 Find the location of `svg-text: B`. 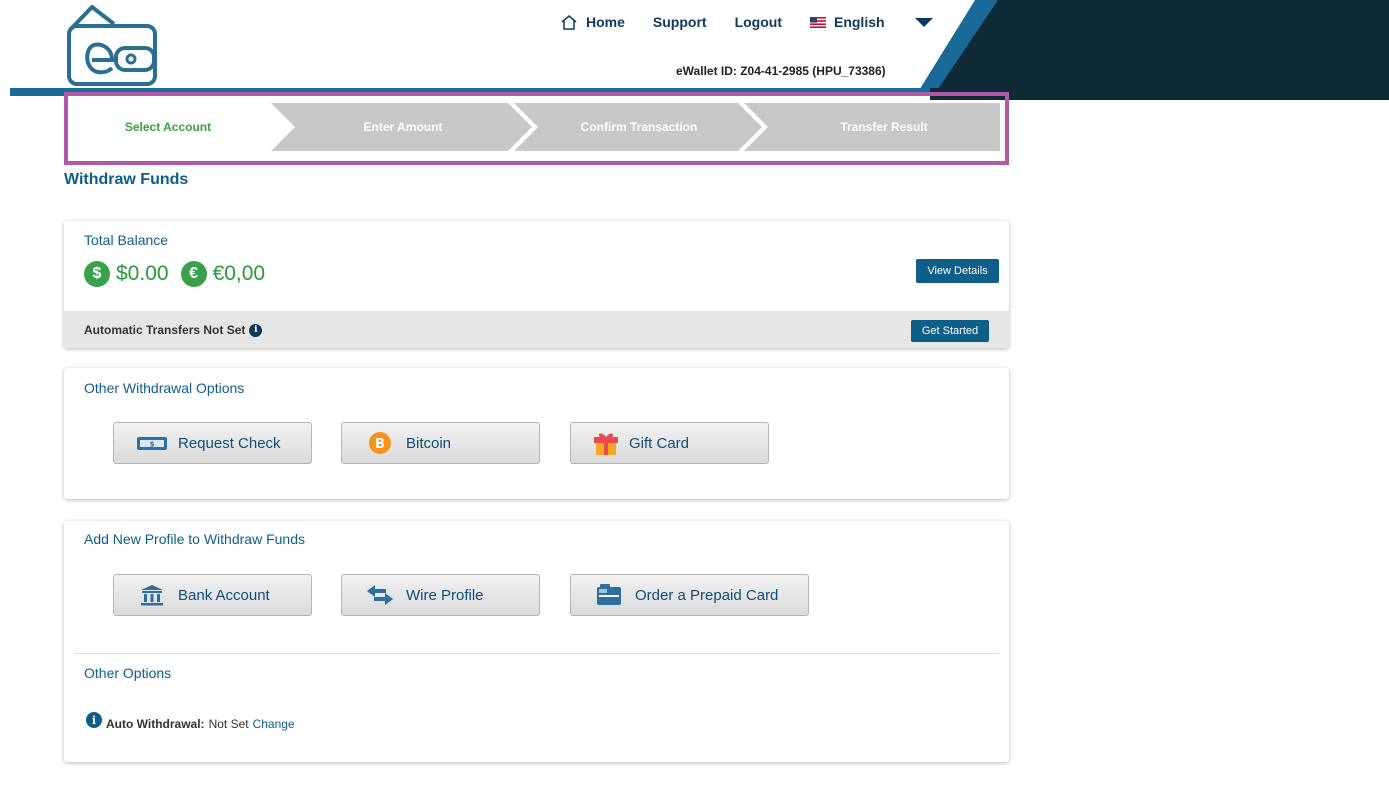

svg-text: B is located at coordinates (380, 444).